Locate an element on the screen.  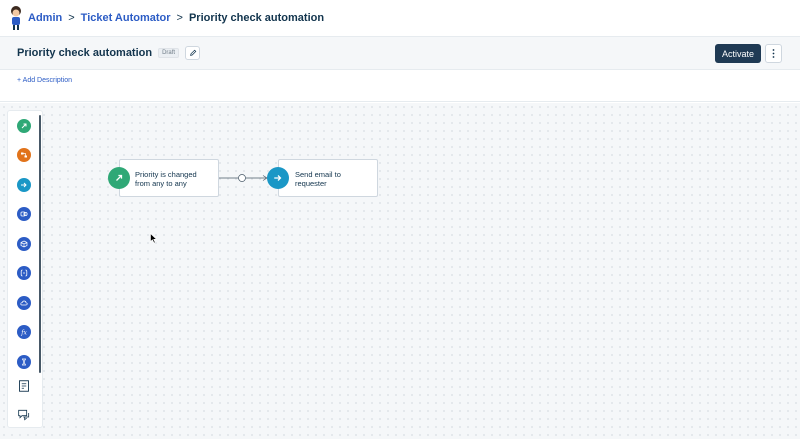
vertical-dots-icon is located at coordinates (773, 53).